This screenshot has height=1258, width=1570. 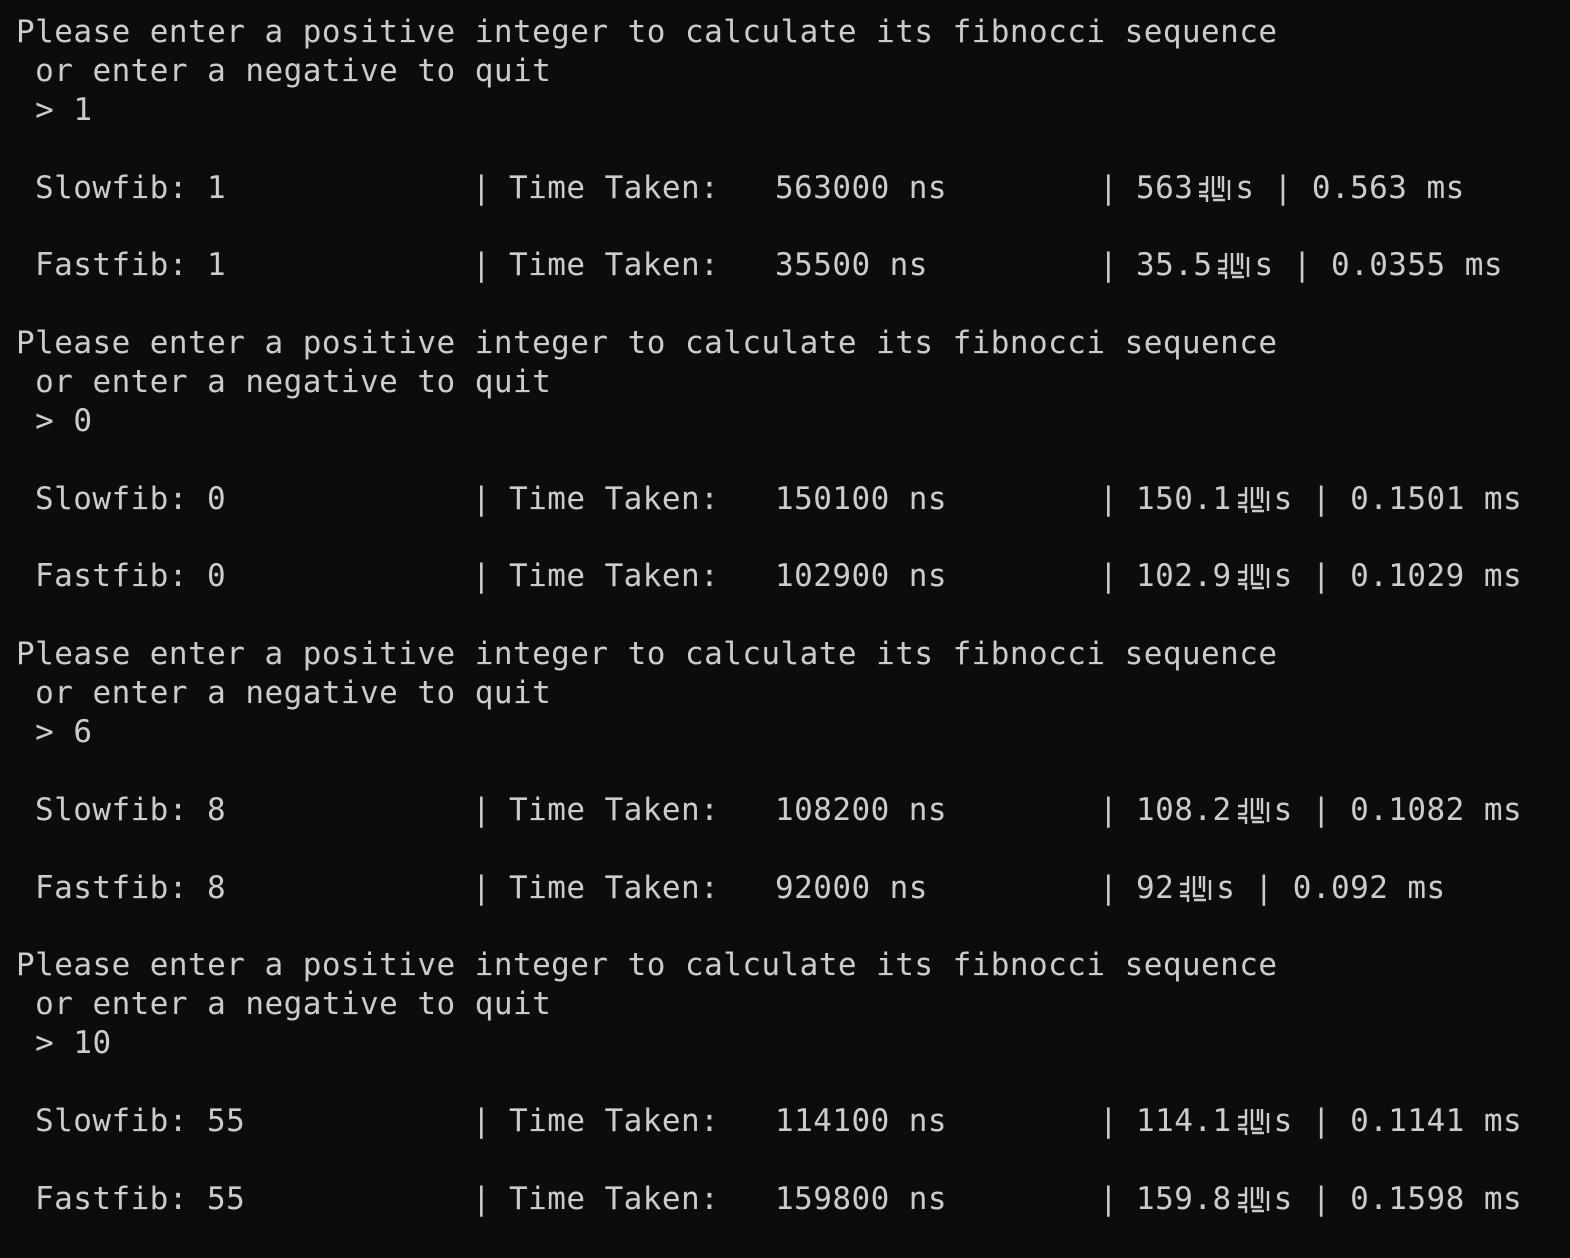 What do you see at coordinates (1436, 809) in the screenshot?
I see `milliseconds-value: 0.1082 ms` at bounding box center [1436, 809].